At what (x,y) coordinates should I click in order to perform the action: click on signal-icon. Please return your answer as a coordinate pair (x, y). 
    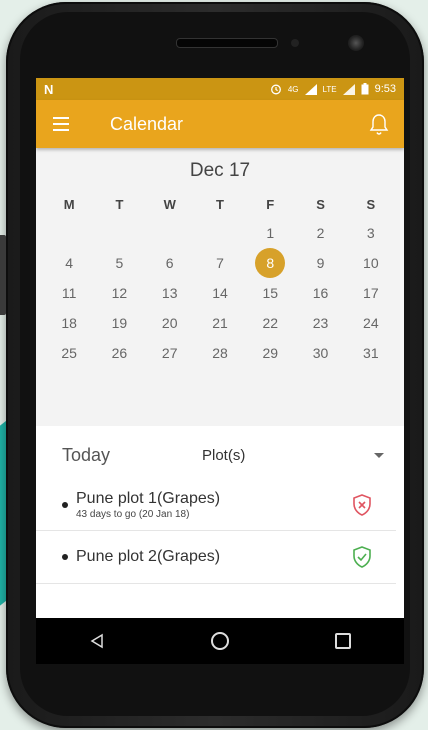
    Looking at the image, I should click on (310, 89).